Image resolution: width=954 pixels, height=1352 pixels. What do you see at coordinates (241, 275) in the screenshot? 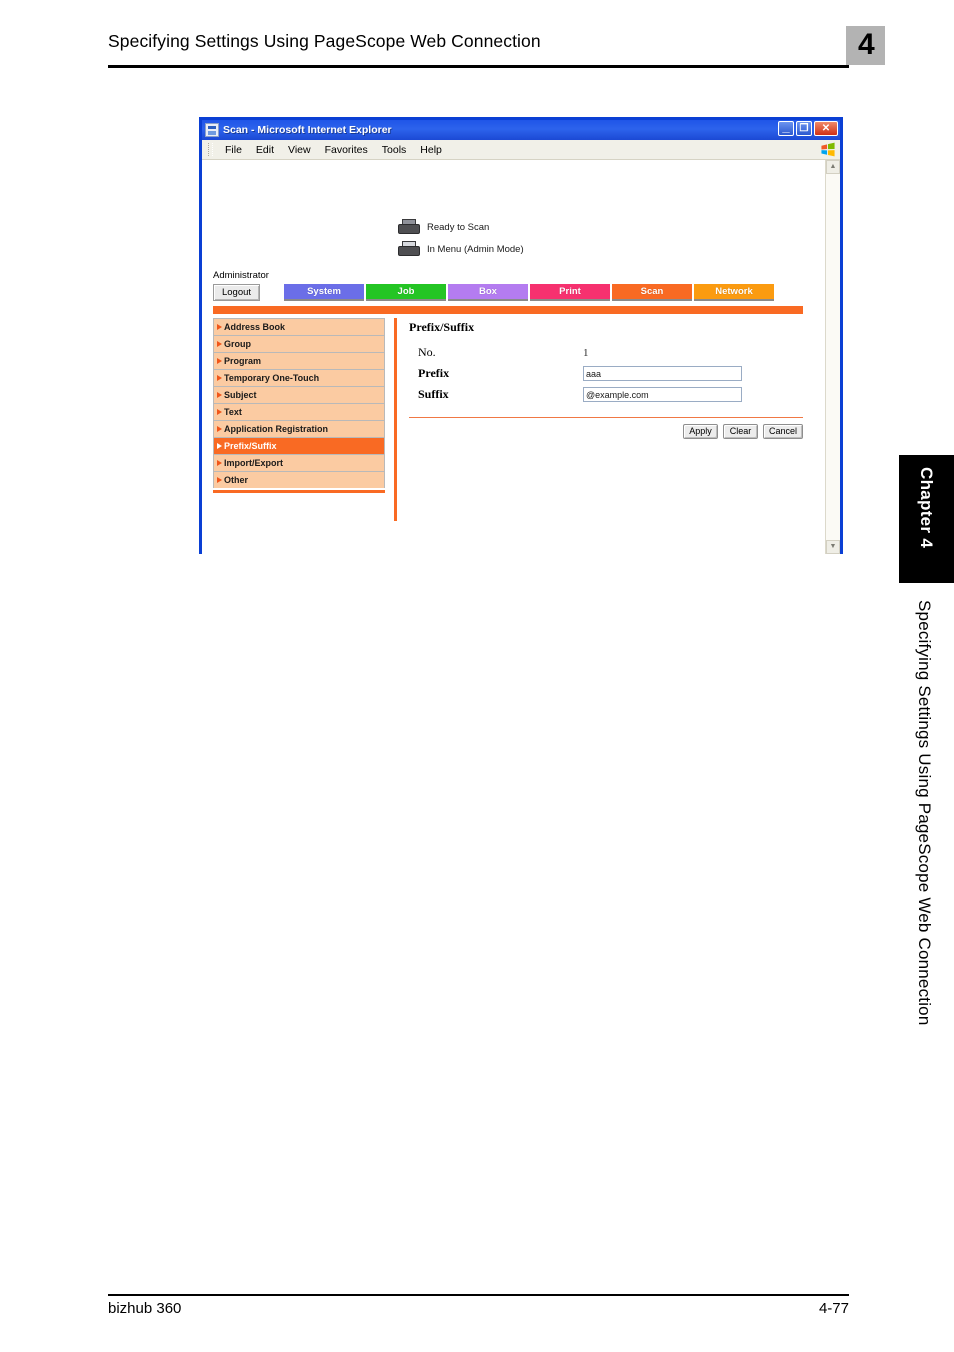
I see `administrator-label: Administrator` at bounding box center [241, 275].